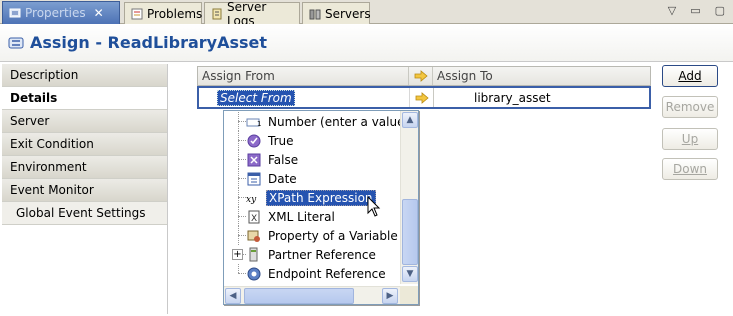 The image size is (733, 316). Describe the element at coordinates (465, 76) in the screenshot. I see `column-label: Assign To` at that location.